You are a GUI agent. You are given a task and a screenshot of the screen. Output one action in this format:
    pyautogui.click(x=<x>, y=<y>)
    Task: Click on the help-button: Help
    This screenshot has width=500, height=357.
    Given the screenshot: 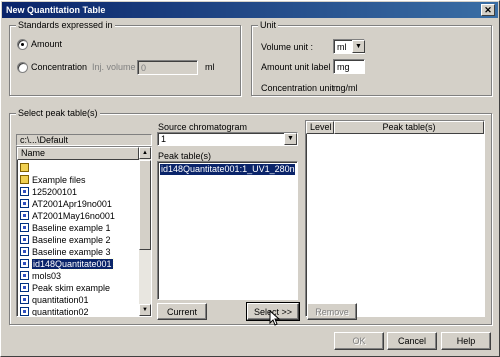 What is the action you would take?
    pyautogui.click(x=466, y=341)
    